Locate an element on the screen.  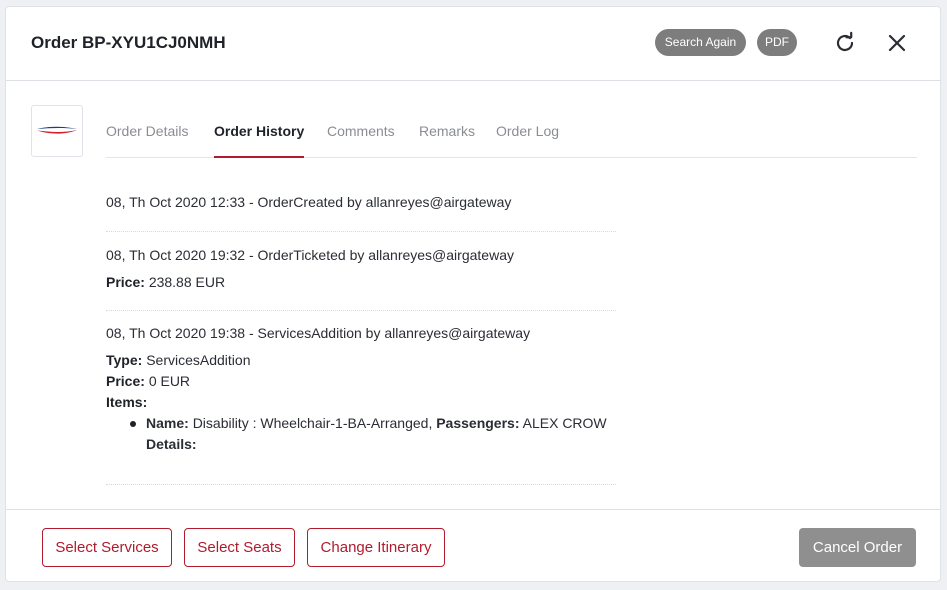
price-value: 238.88 EUR is located at coordinates (187, 282).